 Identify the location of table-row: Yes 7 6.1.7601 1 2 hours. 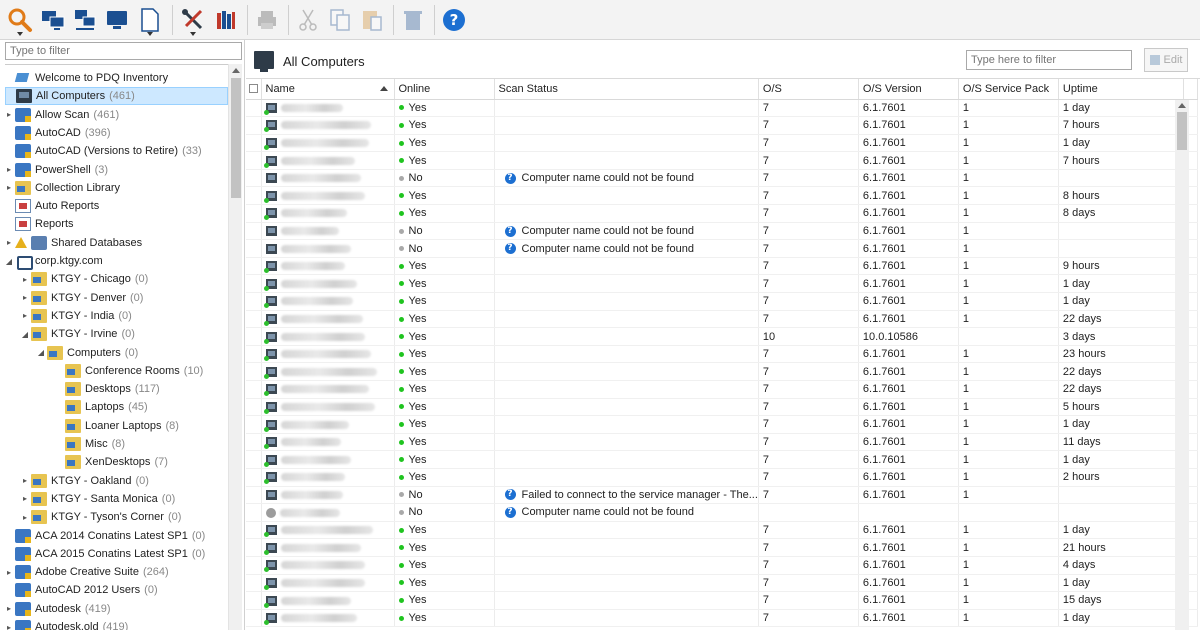
(722, 477).